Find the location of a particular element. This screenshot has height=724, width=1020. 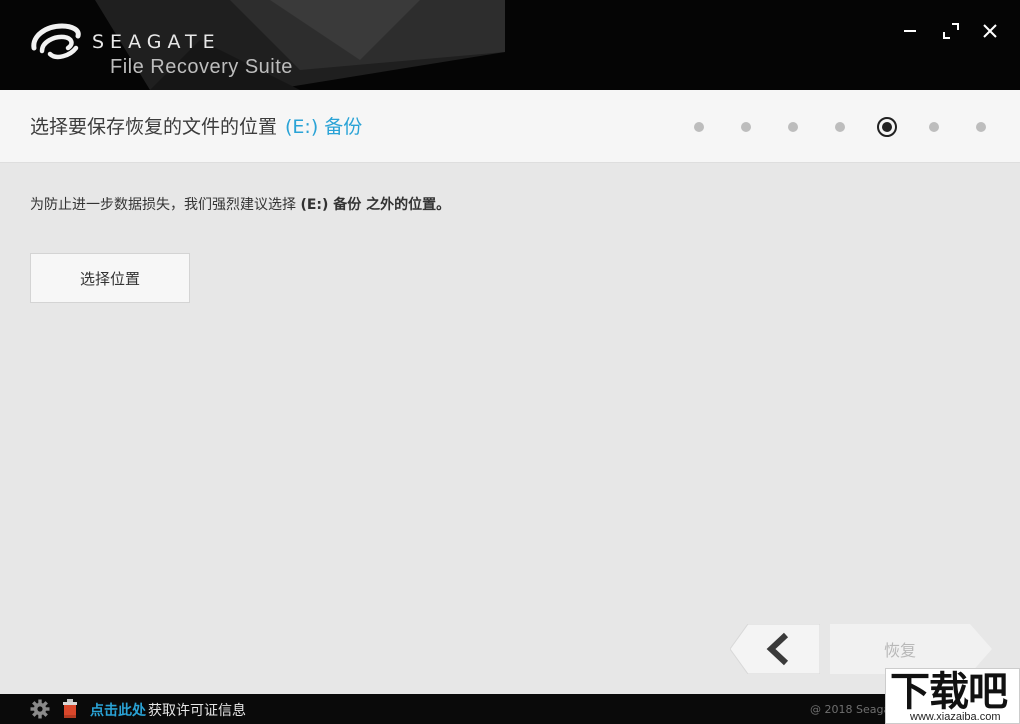

maximize-icon is located at coordinates (951, 31).